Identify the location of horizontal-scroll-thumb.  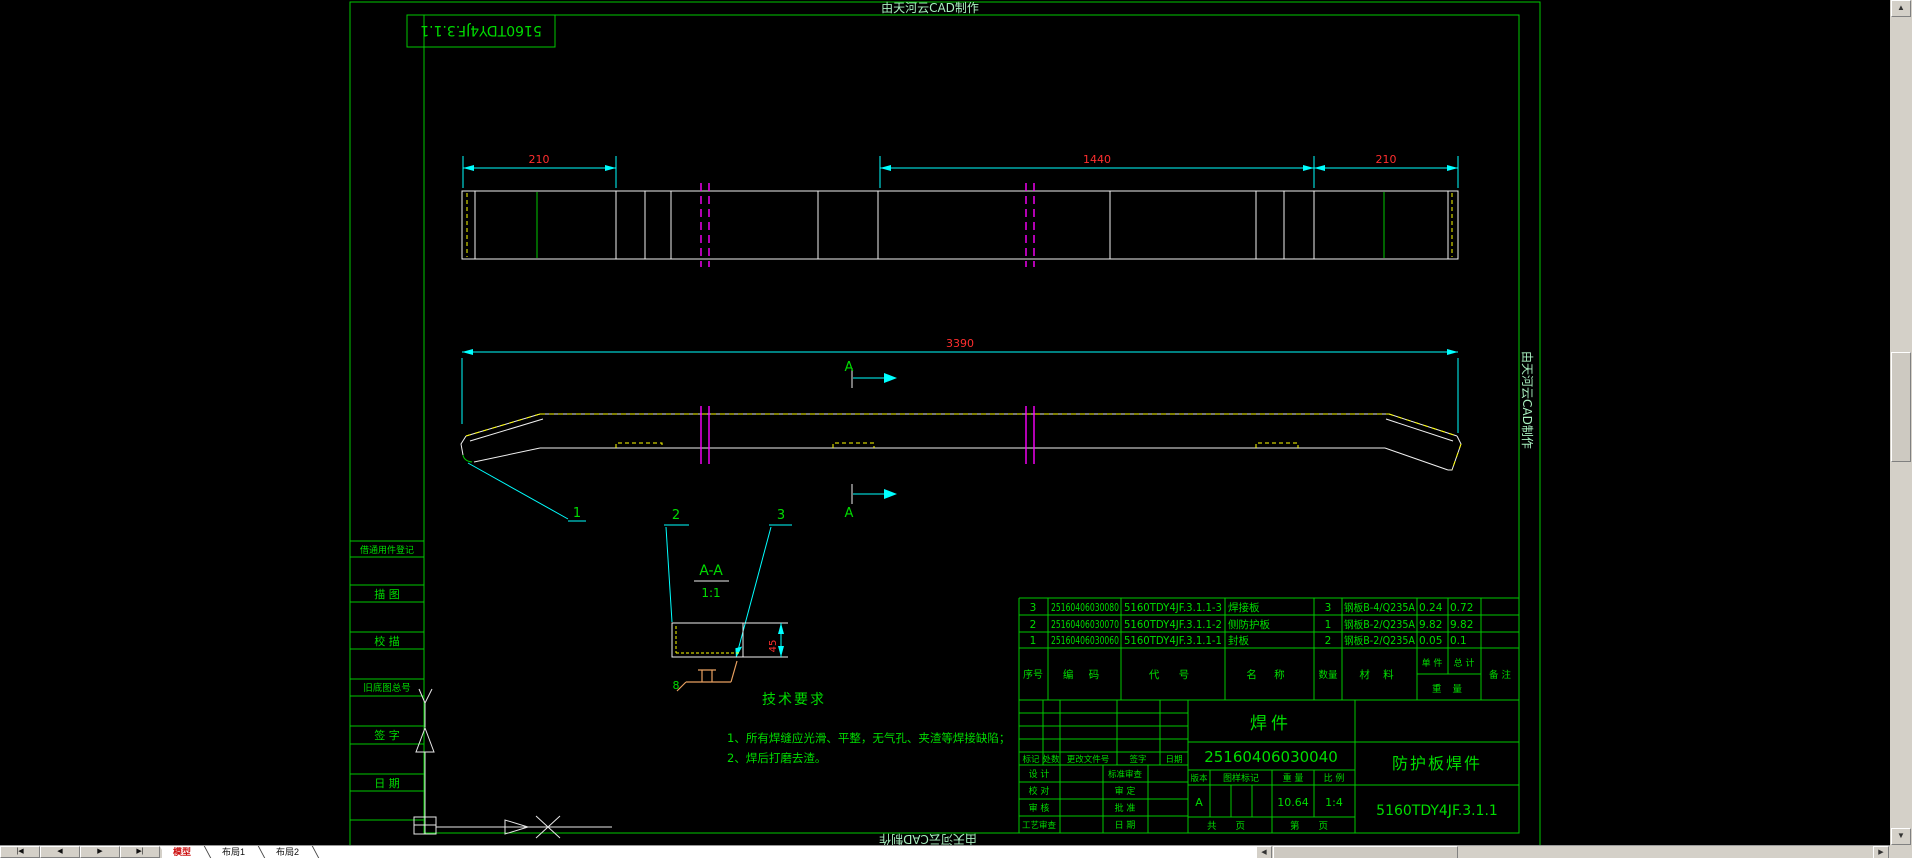
(1365, 852).